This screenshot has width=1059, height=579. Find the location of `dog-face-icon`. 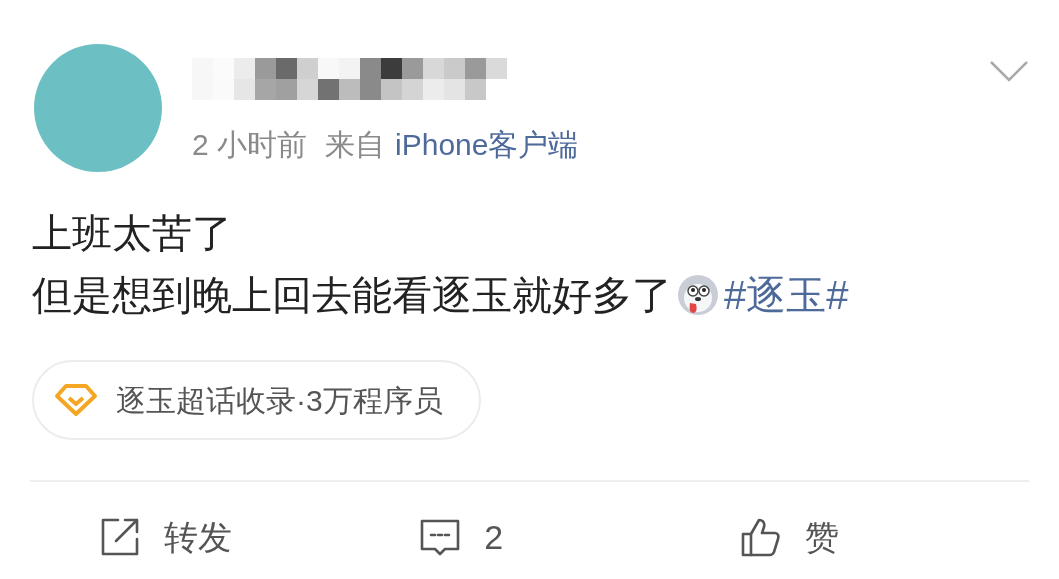

dog-face-icon is located at coordinates (698, 295).